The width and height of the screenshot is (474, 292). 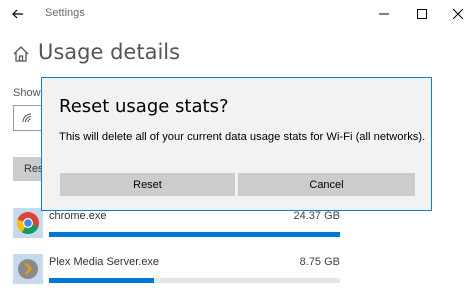 What do you see at coordinates (178, 271) in the screenshot?
I see `list-item: Plex Media Server.exe 8.75 GB` at bounding box center [178, 271].